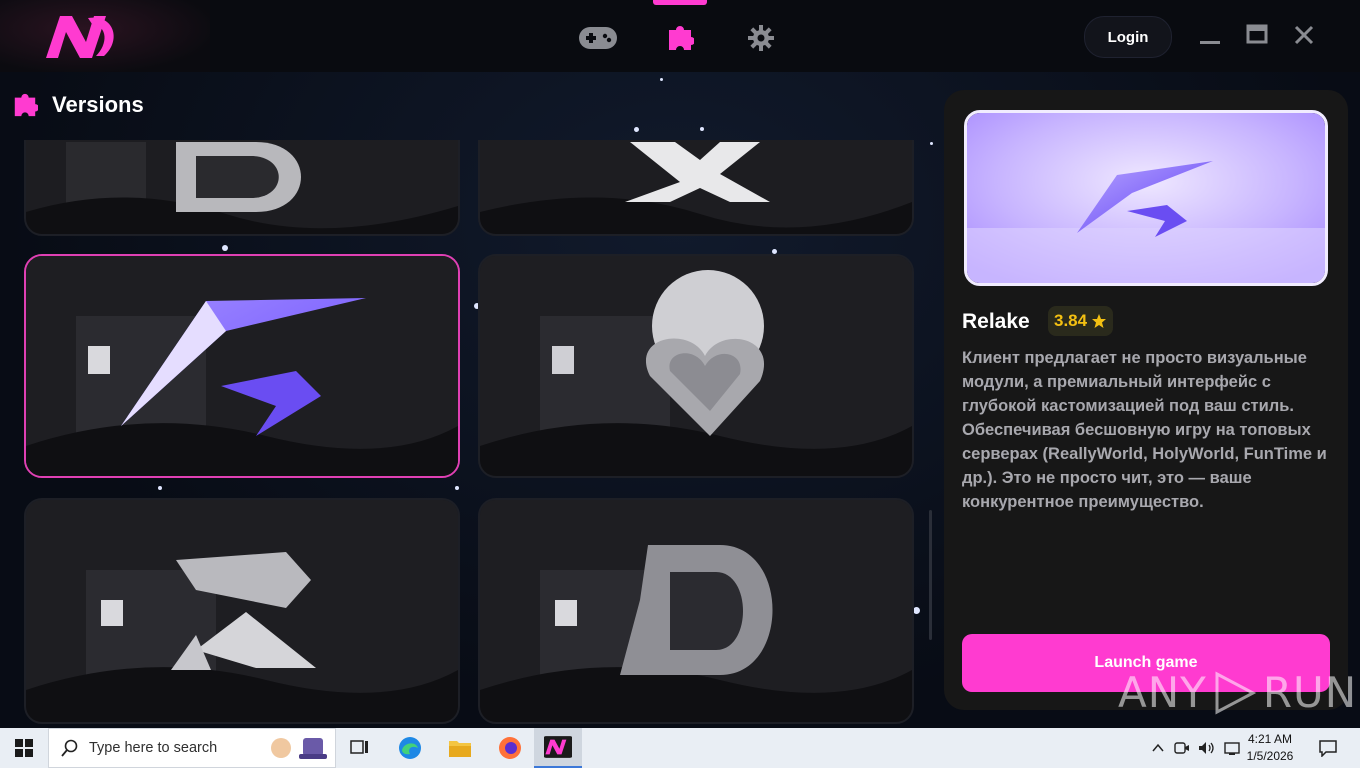 Image resolution: width=1360 pixels, height=768 pixels. Describe the element at coordinates (242, 366) in the screenshot. I see `version-card-relake` at that location.